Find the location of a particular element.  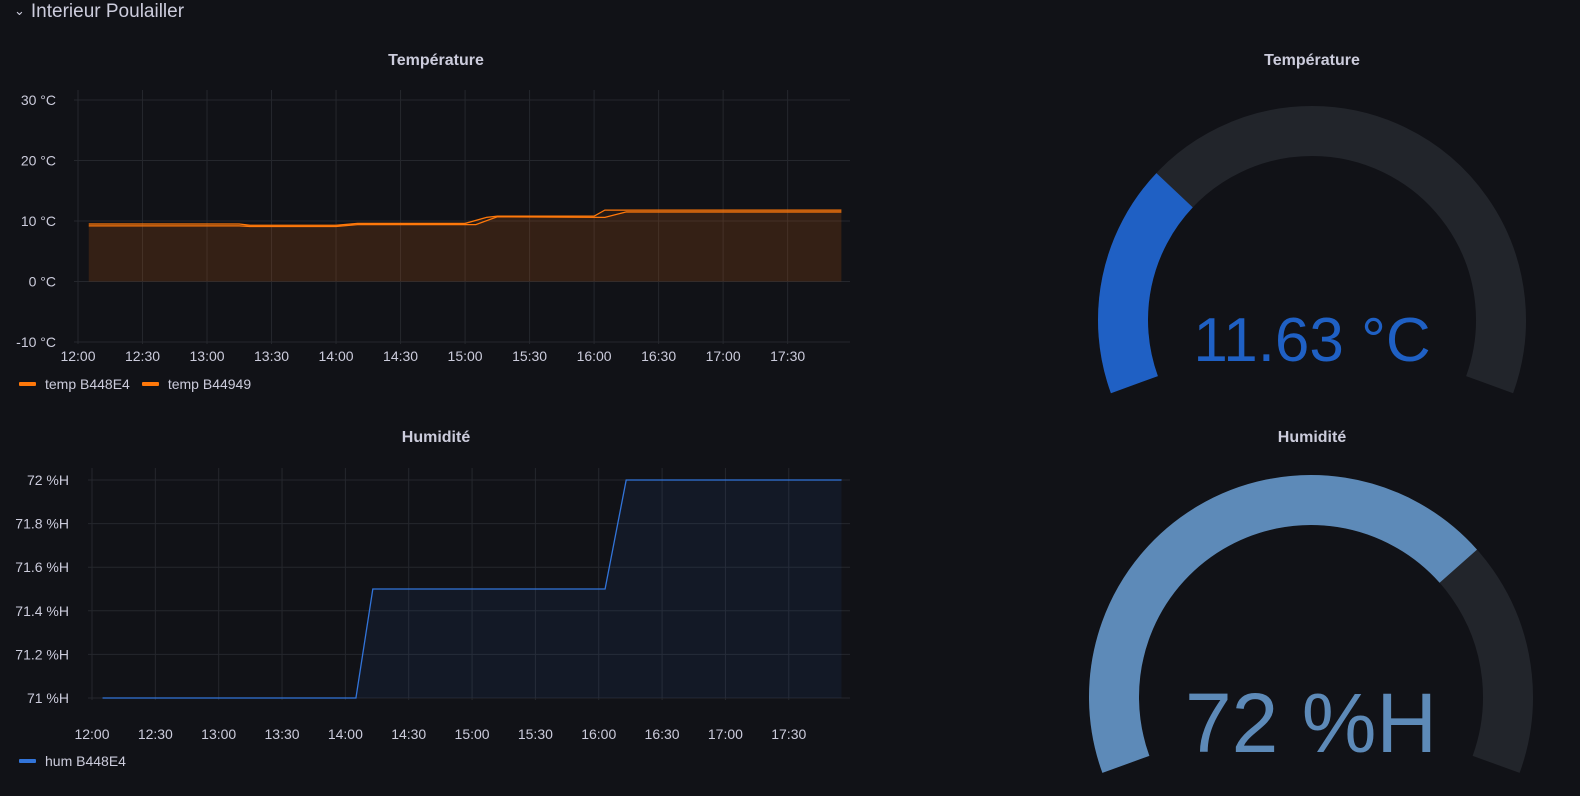

legend-item: temp B448E4 is located at coordinates (74, 384).